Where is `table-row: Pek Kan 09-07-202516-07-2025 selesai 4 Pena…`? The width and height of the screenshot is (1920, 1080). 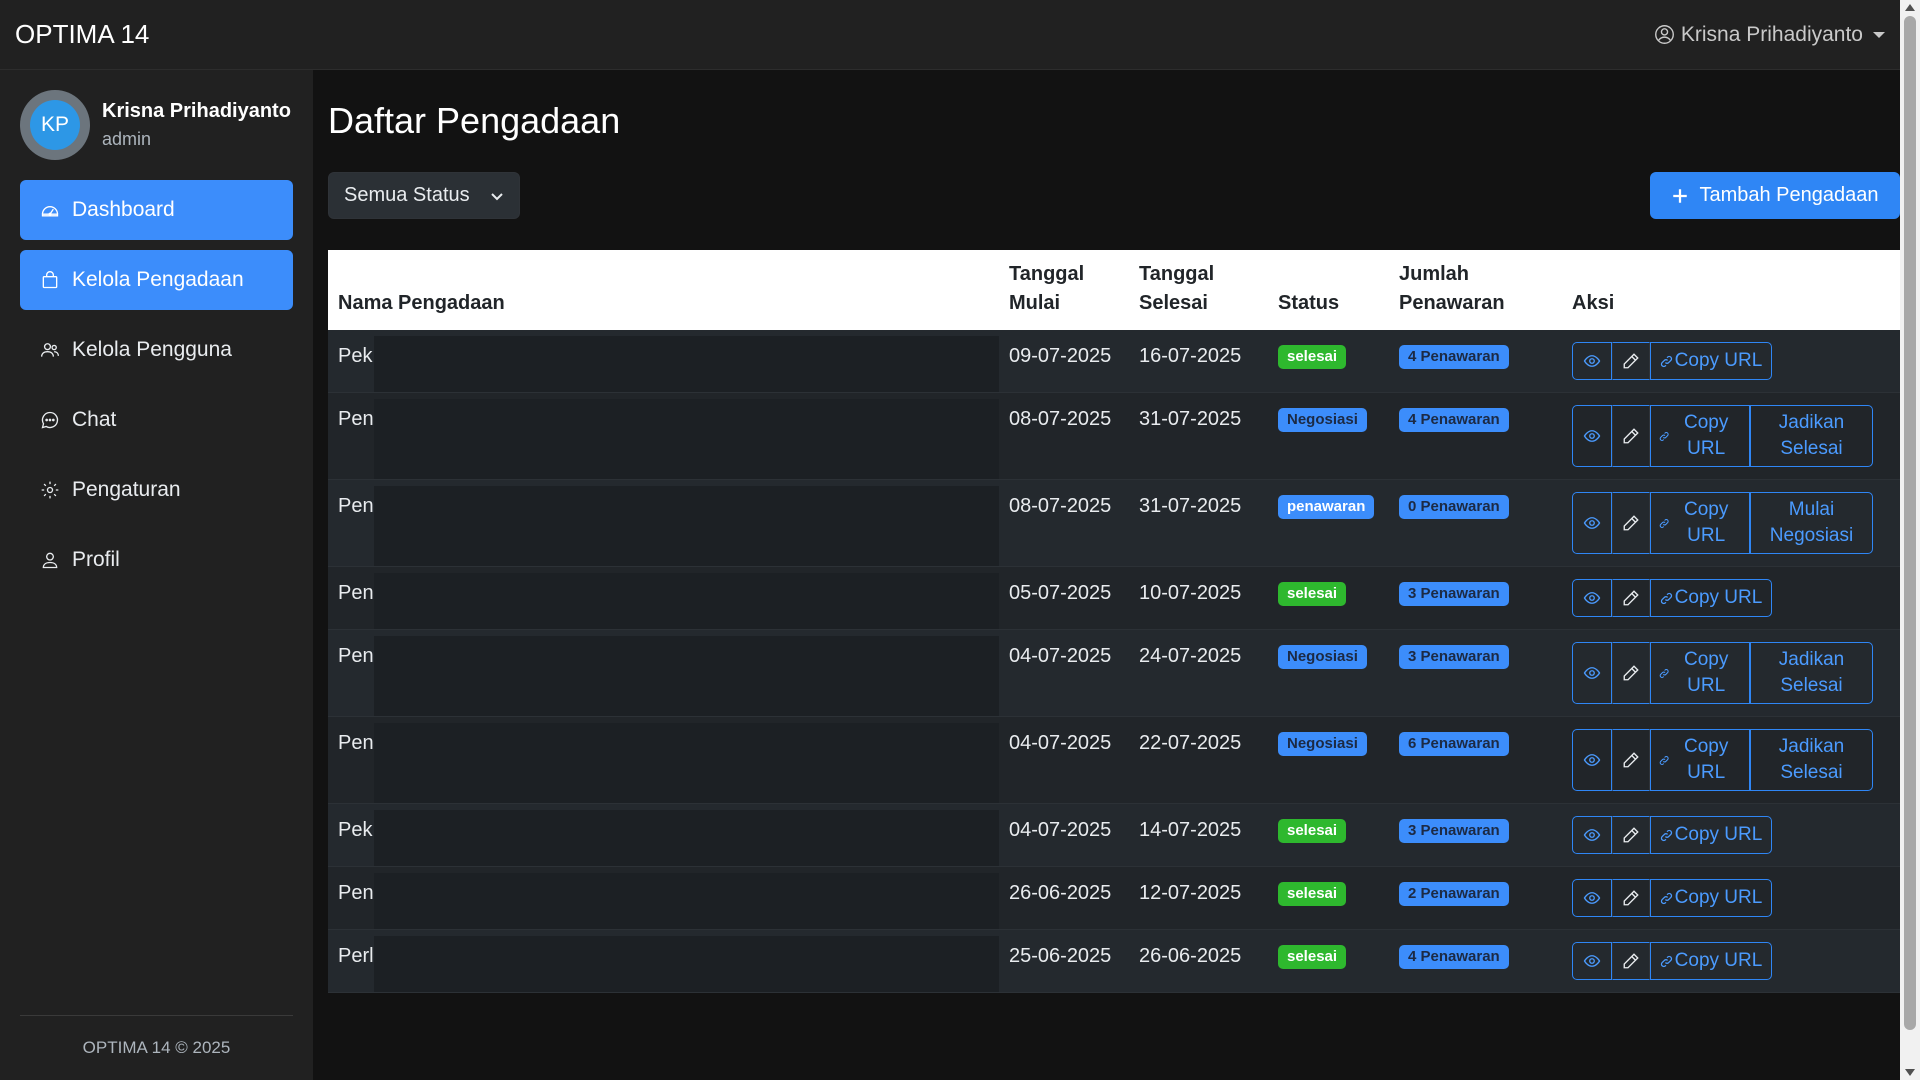
table-row: Pek Kan 09-07-202516-07-2025 selesai 4 Pena… is located at coordinates (1114, 361).